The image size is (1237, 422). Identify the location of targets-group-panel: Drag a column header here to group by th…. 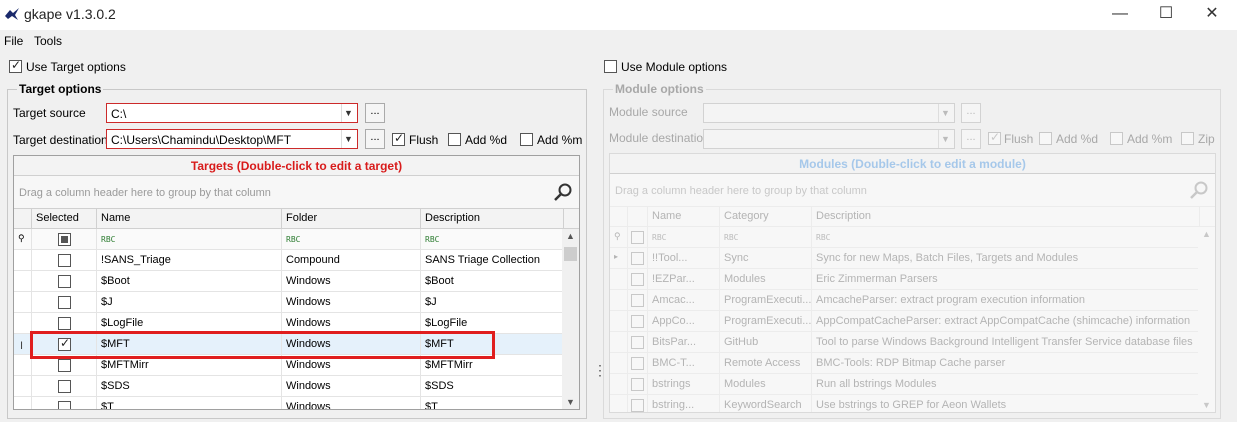
(296, 192).